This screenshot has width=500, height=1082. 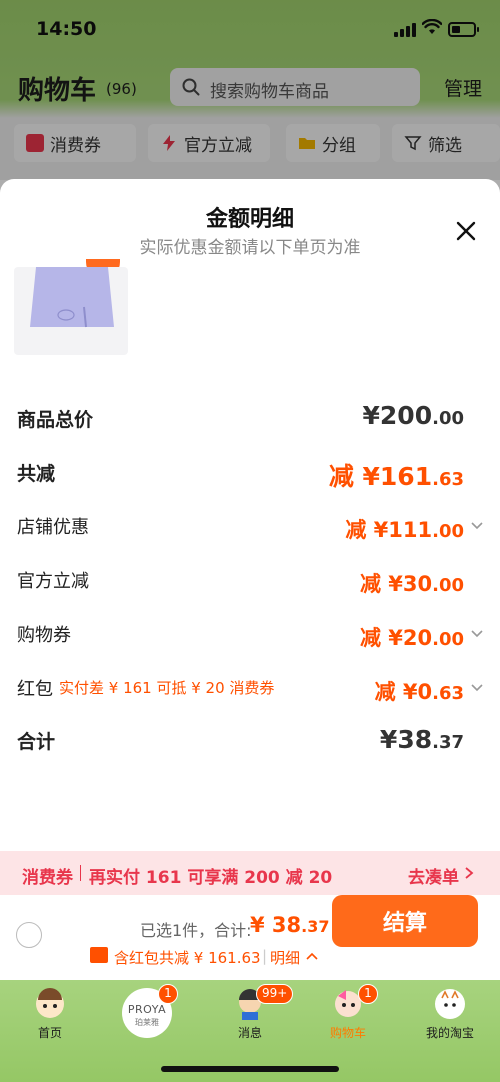 I want to click on tab-label: 购物车, so click(x=347, y=1033).